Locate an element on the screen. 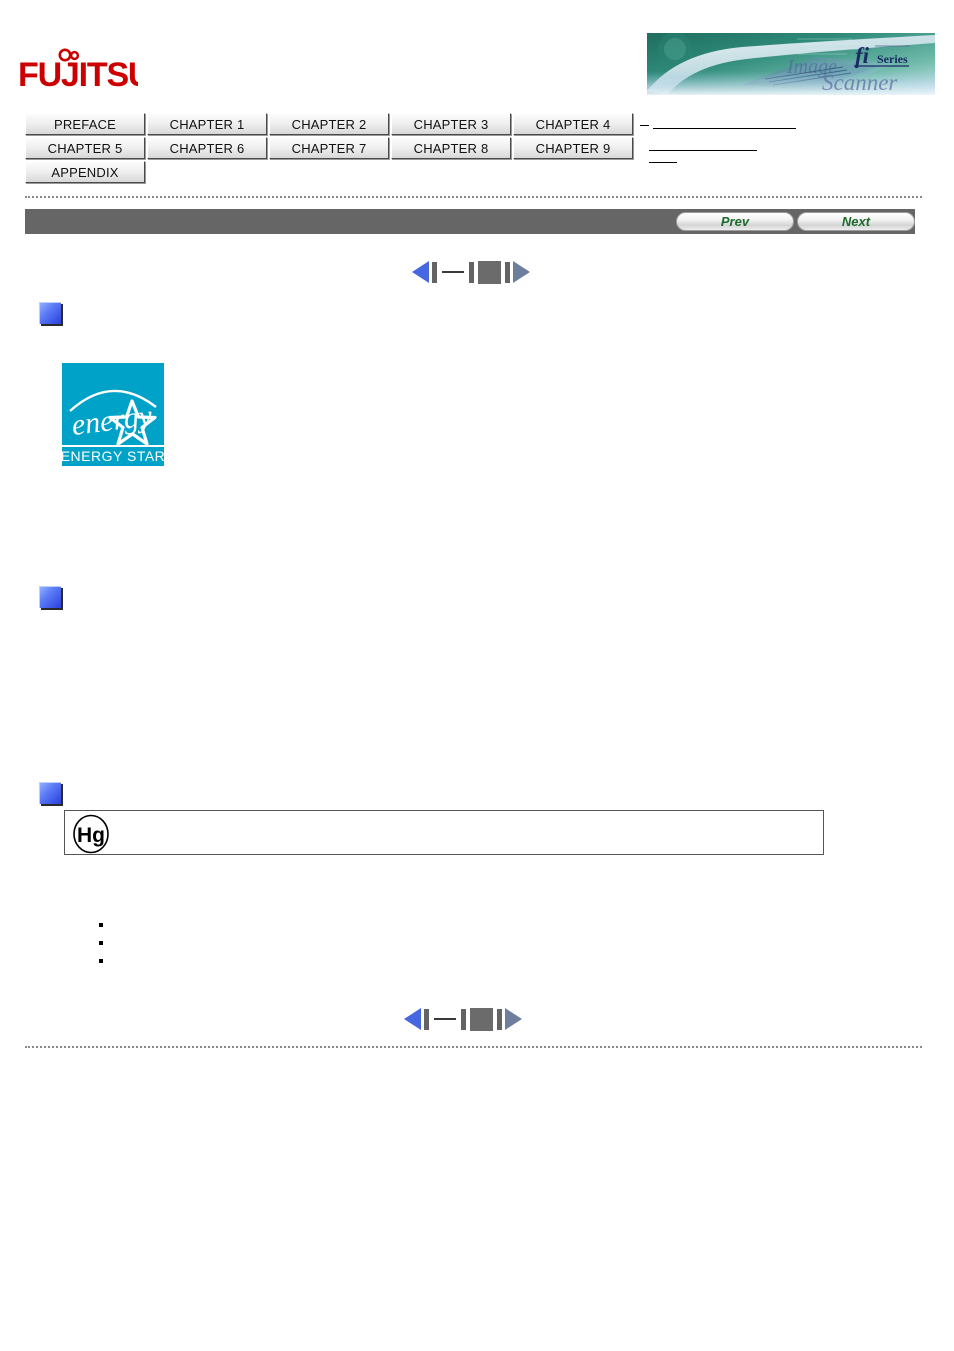 The height and width of the screenshot is (1351, 954). svg-text: fi is located at coordinates (862, 55).